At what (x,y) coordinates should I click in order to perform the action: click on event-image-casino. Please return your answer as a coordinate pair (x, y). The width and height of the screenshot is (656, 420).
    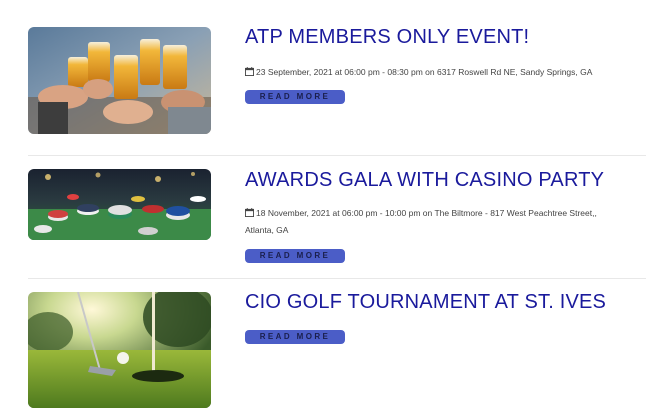
    Looking at the image, I should click on (119, 204).